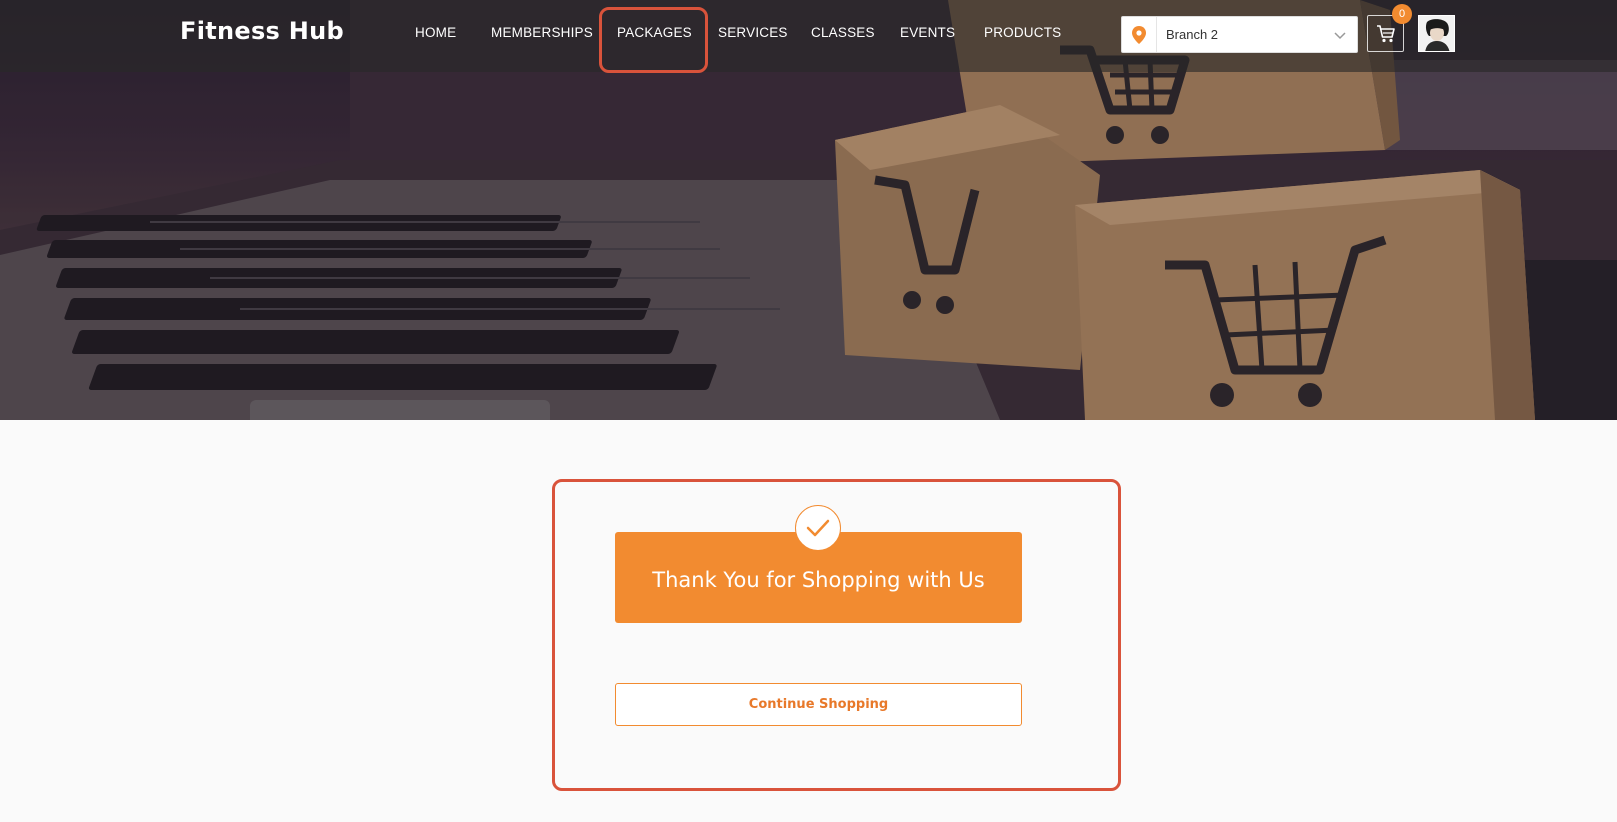  What do you see at coordinates (1239, 34) in the screenshot?
I see `branch-select: Branch 2` at bounding box center [1239, 34].